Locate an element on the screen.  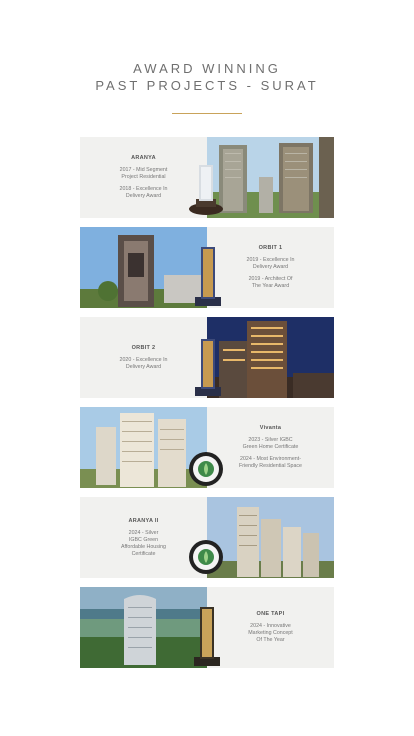
igbc-seal-icon is located at coordinates (206, 557).